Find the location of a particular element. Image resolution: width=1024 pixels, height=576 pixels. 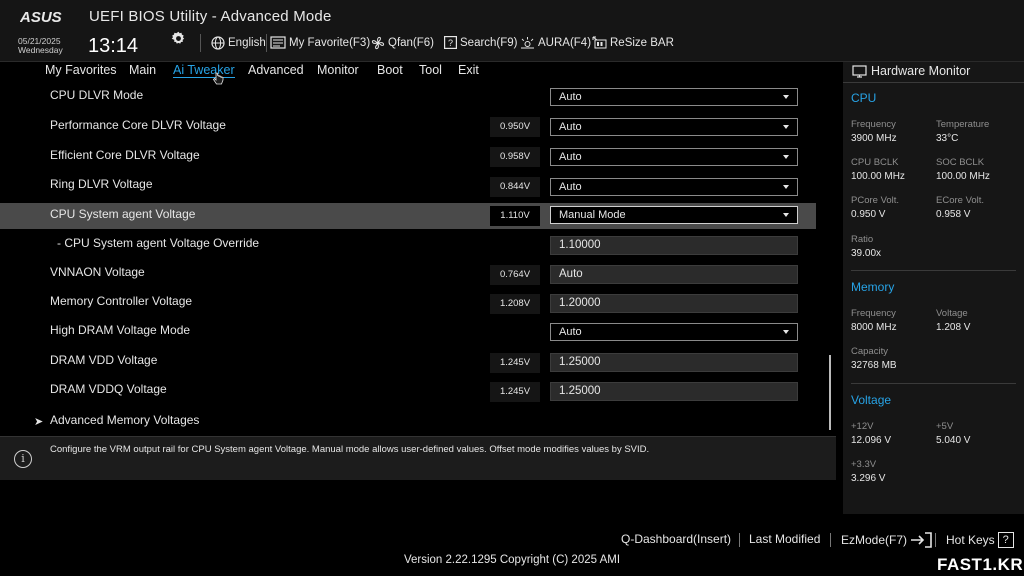

exit-arrow-icon is located at coordinates (921, 540).